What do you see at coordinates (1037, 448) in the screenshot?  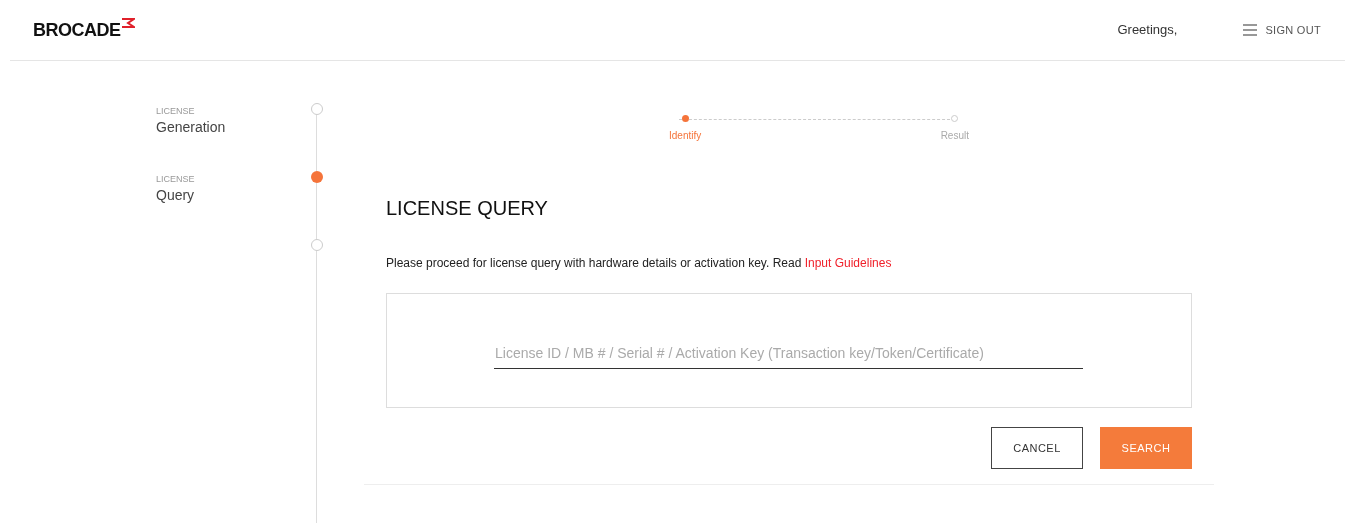 I see `cancel-button: CANCEL` at bounding box center [1037, 448].